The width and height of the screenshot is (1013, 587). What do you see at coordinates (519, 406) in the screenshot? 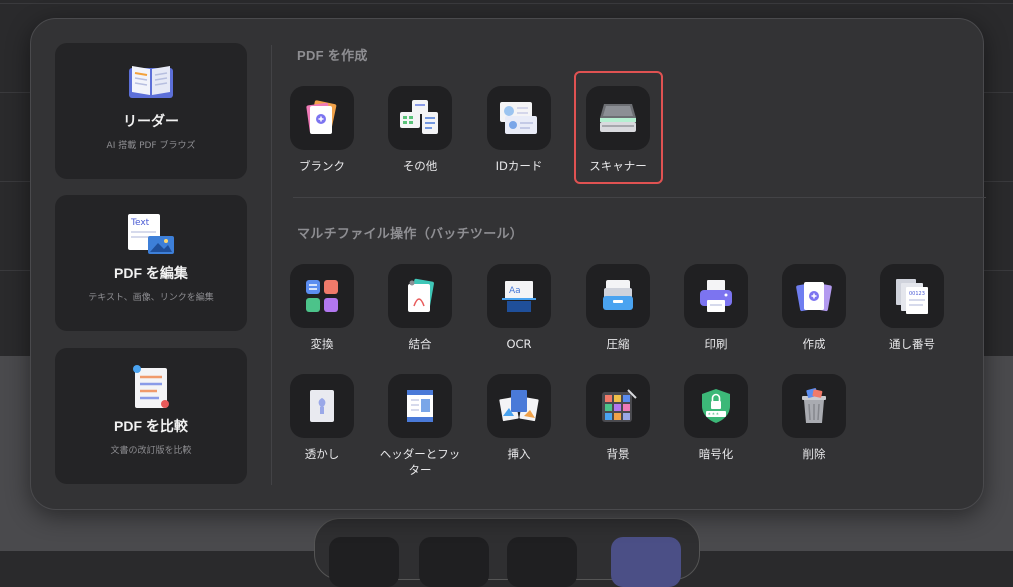
I see `insert-icon` at bounding box center [519, 406].